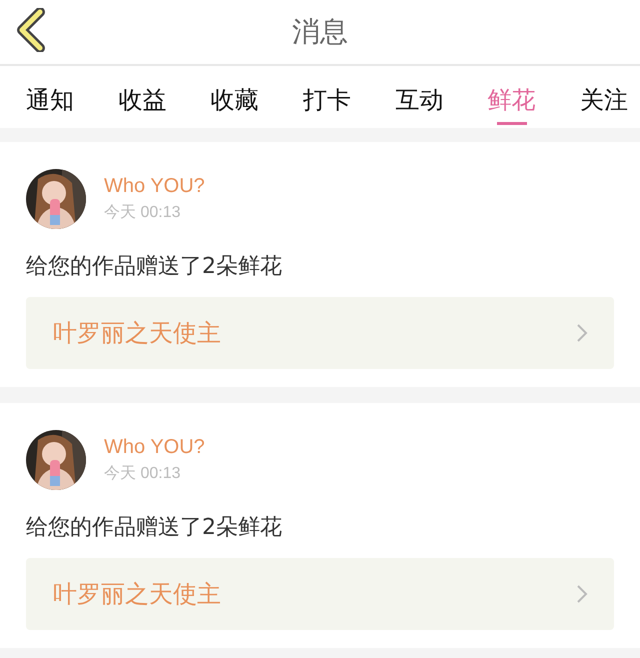 The width and height of the screenshot is (640, 658). I want to click on tab: 互动, so click(419, 101).